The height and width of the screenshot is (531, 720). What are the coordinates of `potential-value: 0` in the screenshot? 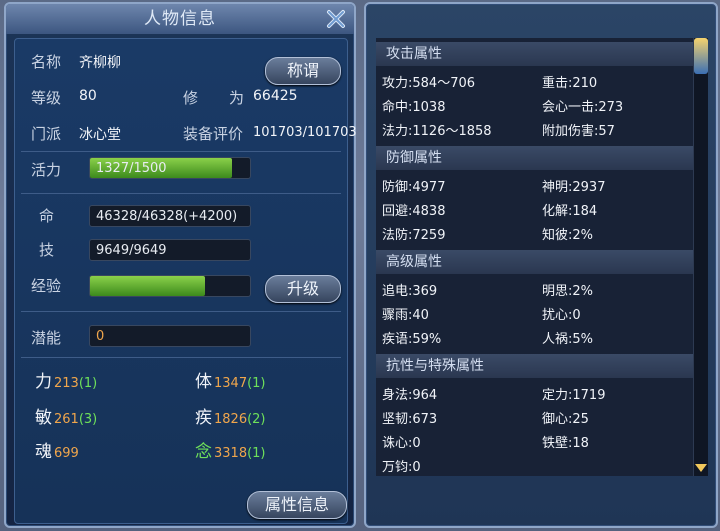 It's located at (100, 336).